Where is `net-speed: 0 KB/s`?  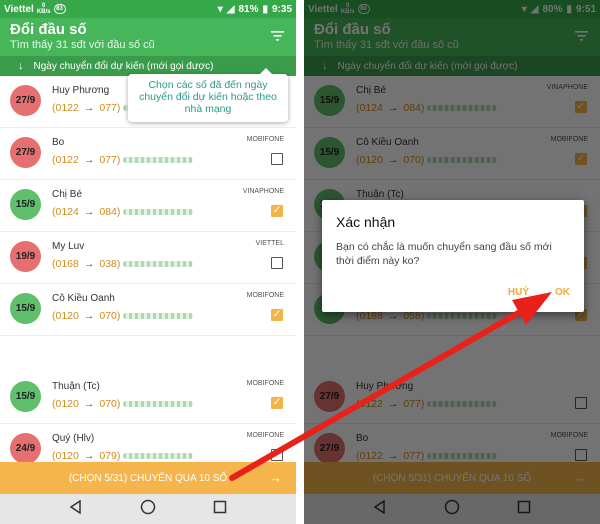 net-speed: 0 KB/s is located at coordinates (43, 9).